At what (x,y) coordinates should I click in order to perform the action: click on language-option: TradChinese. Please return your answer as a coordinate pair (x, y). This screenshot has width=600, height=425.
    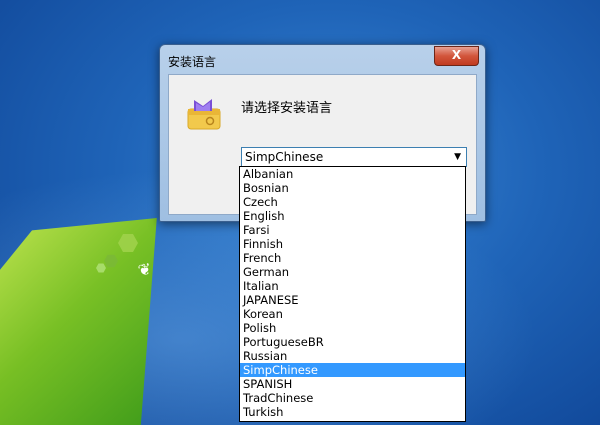
    Looking at the image, I should click on (352, 398).